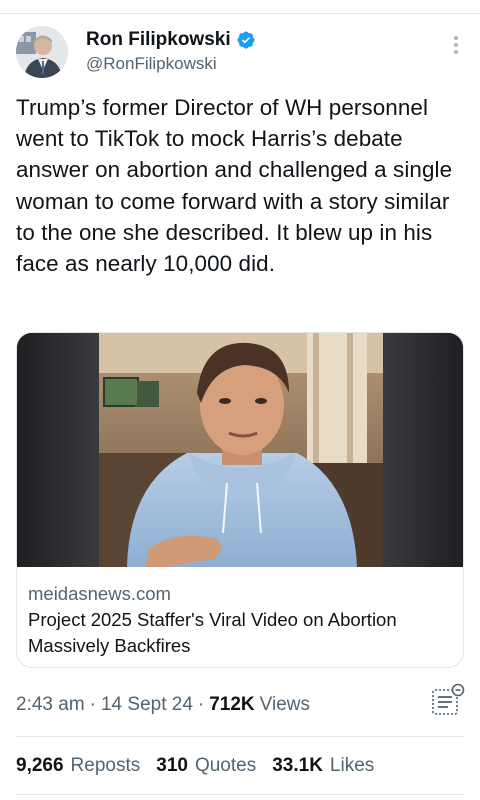  What do you see at coordinates (158, 40) in the screenshot?
I see `author-name: Ron Filipkowski` at bounding box center [158, 40].